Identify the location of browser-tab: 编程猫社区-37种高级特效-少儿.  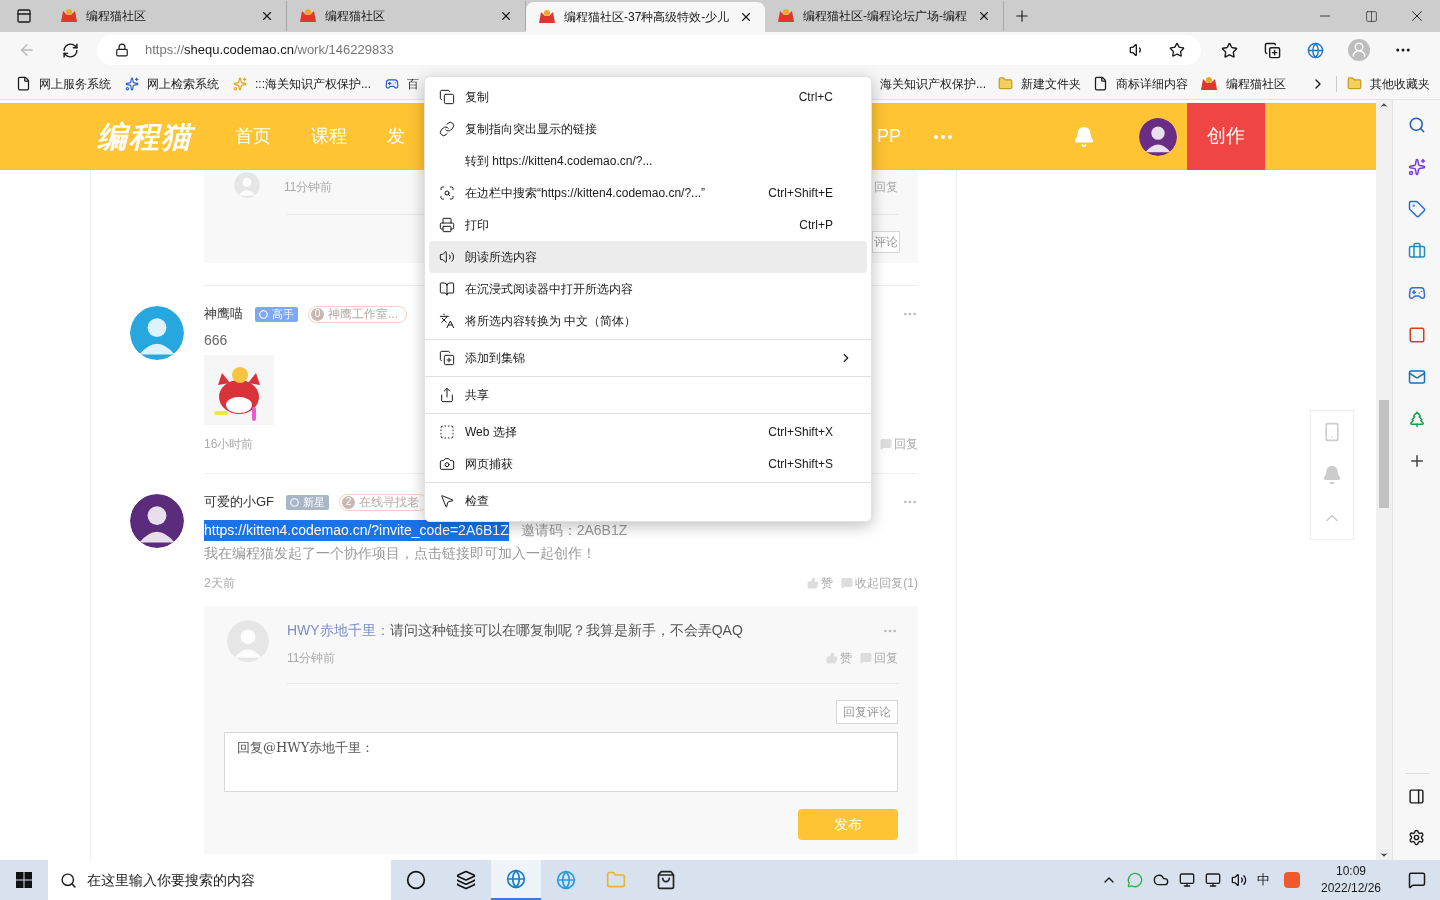
(645, 17).